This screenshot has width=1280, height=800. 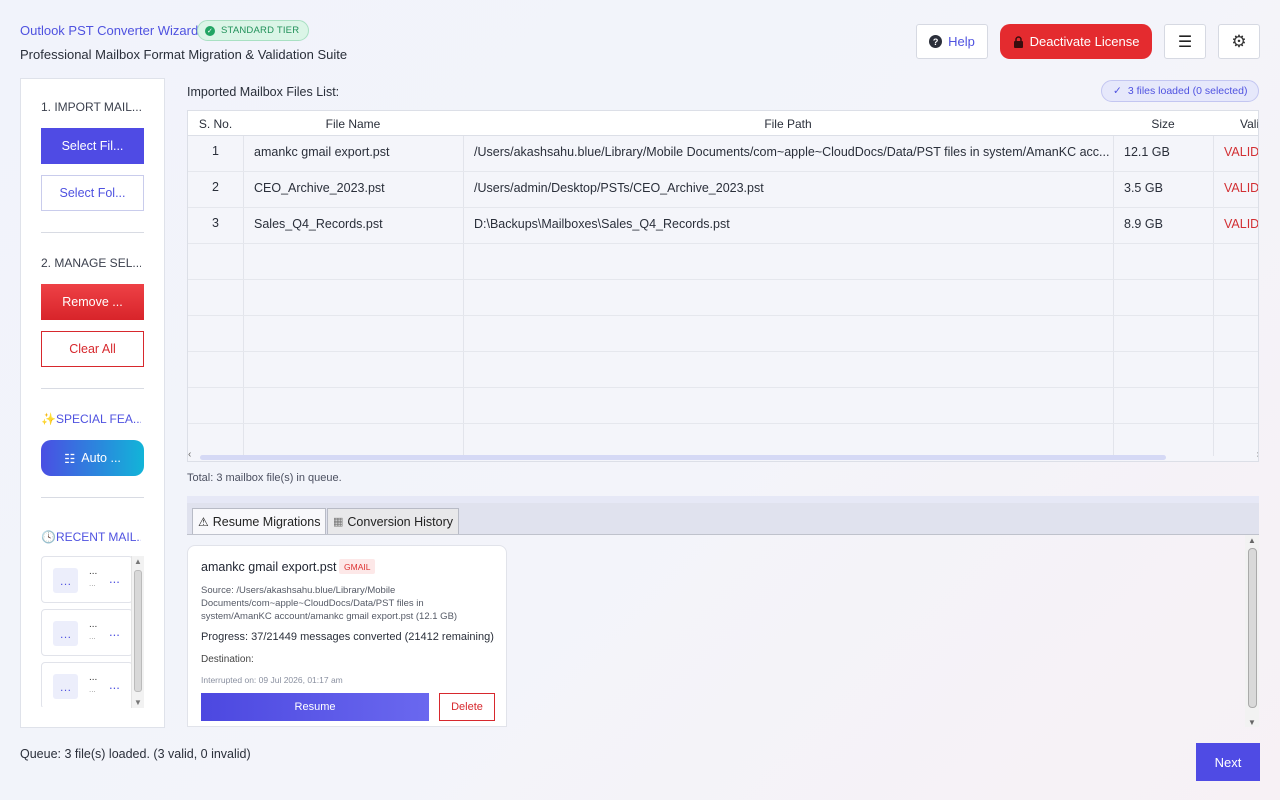 I want to click on tab-resume-migrations: ⚠ Resume Migrations, so click(x=259, y=521).